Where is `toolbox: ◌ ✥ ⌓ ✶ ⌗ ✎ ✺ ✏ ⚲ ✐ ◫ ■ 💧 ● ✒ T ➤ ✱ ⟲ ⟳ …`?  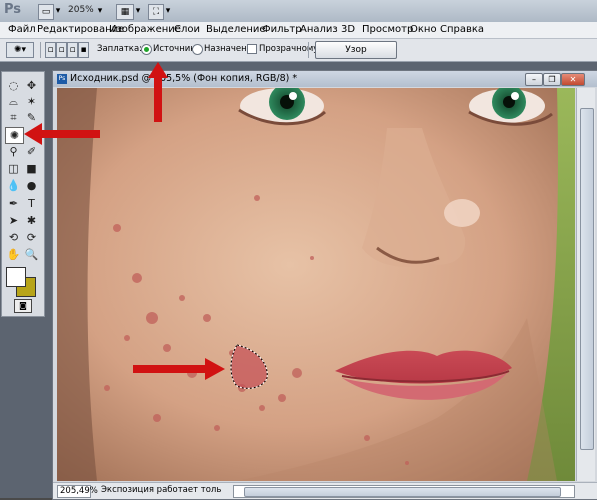 toolbox: ◌ ✥ ⌓ ✶ ⌗ ✎ ✺ ✏ ⚲ ✐ ◫ ■ 💧 ● ✒ T ➤ ✱ ⟲ ⟳ … is located at coordinates (23, 194).